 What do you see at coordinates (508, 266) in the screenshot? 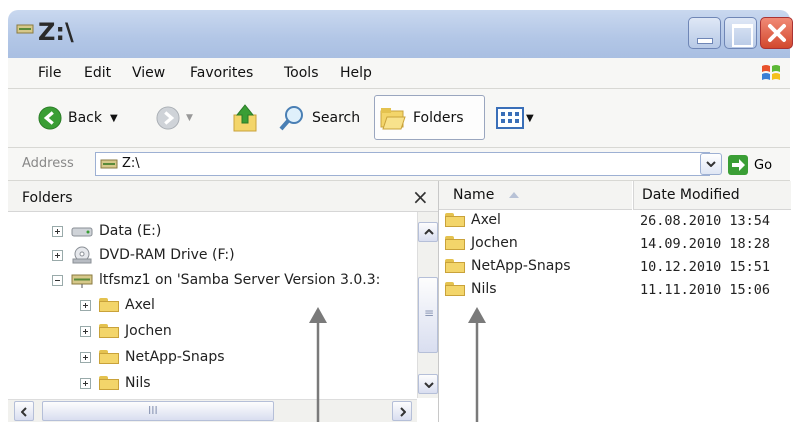
I see `file-row-netapp-snaps: NetApp-Snaps` at bounding box center [508, 266].